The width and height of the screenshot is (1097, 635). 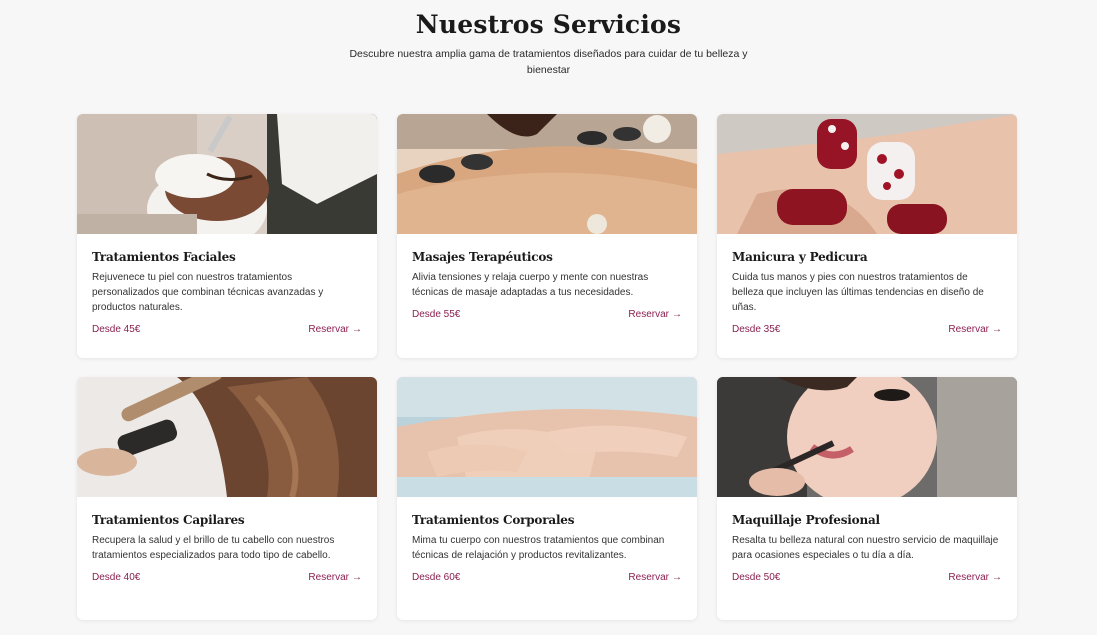 What do you see at coordinates (116, 329) in the screenshot?
I see `service-price: Desde 45€` at bounding box center [116, 329].